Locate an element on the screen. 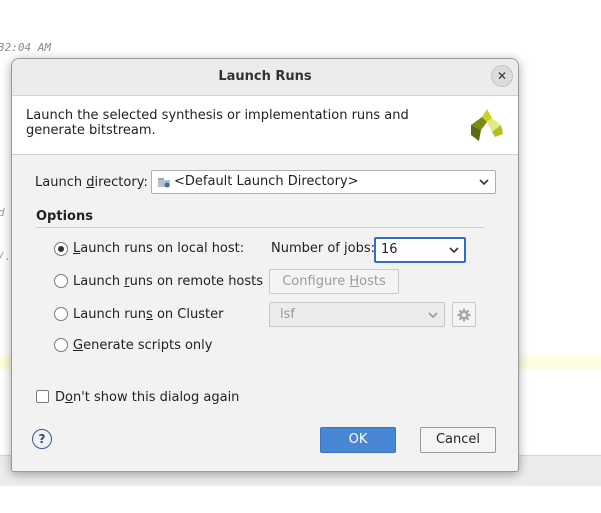  ok-button: OK is located at coordinates (358, 440).